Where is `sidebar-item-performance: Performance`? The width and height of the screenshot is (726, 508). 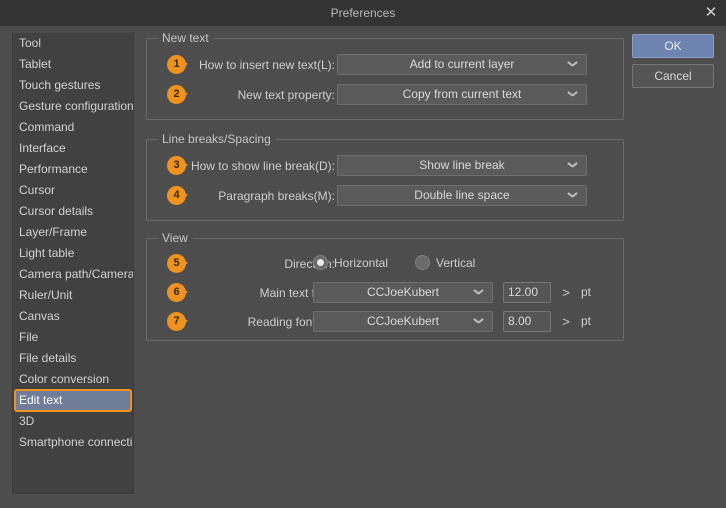
sidebar-item-performance: Performance is located at coordinates (73, 169).